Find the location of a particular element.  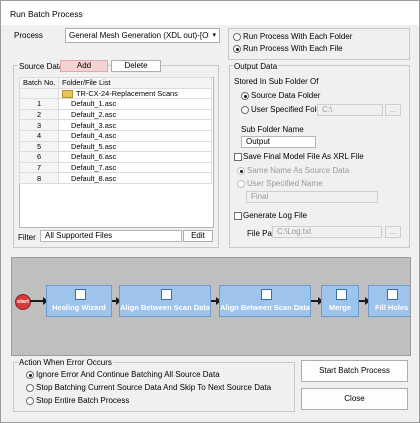

table-row: 7 Default_7.asc is located at coordinates (115, 167).